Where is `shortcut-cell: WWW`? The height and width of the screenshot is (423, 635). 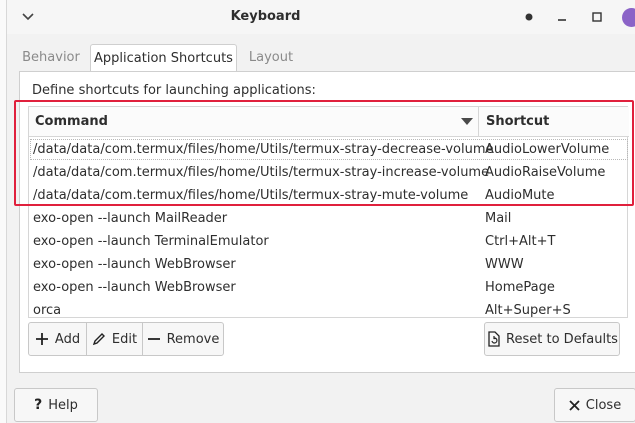
shortcut-cell: WWW is located at coordinates (504, 264).